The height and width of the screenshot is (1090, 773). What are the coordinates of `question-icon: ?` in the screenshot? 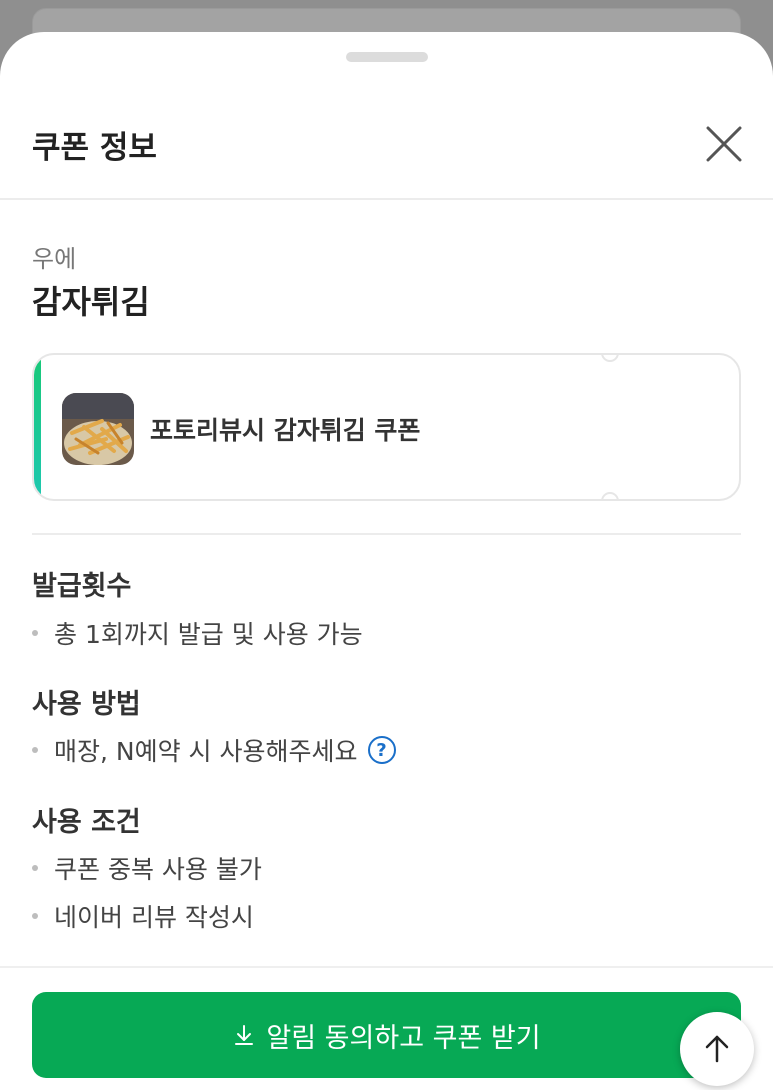 It's located at (381, 750).